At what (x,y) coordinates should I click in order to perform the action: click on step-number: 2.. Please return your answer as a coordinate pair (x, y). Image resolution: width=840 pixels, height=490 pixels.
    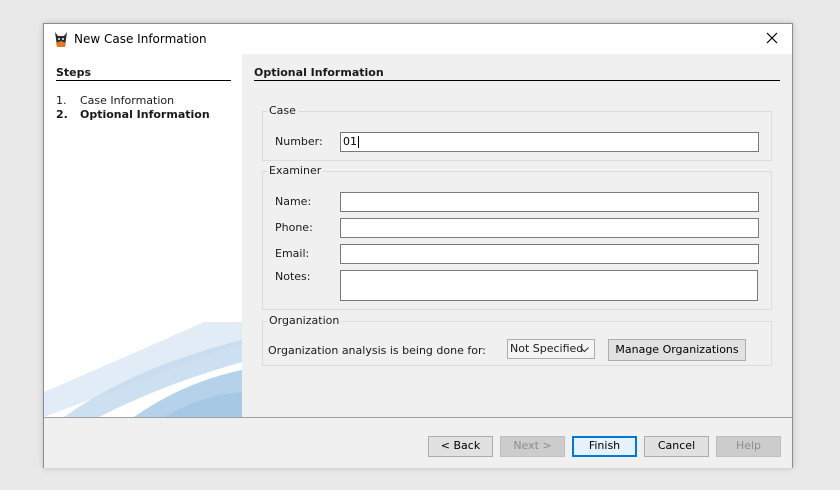
    Looking at the image, I should click on (62, 114).